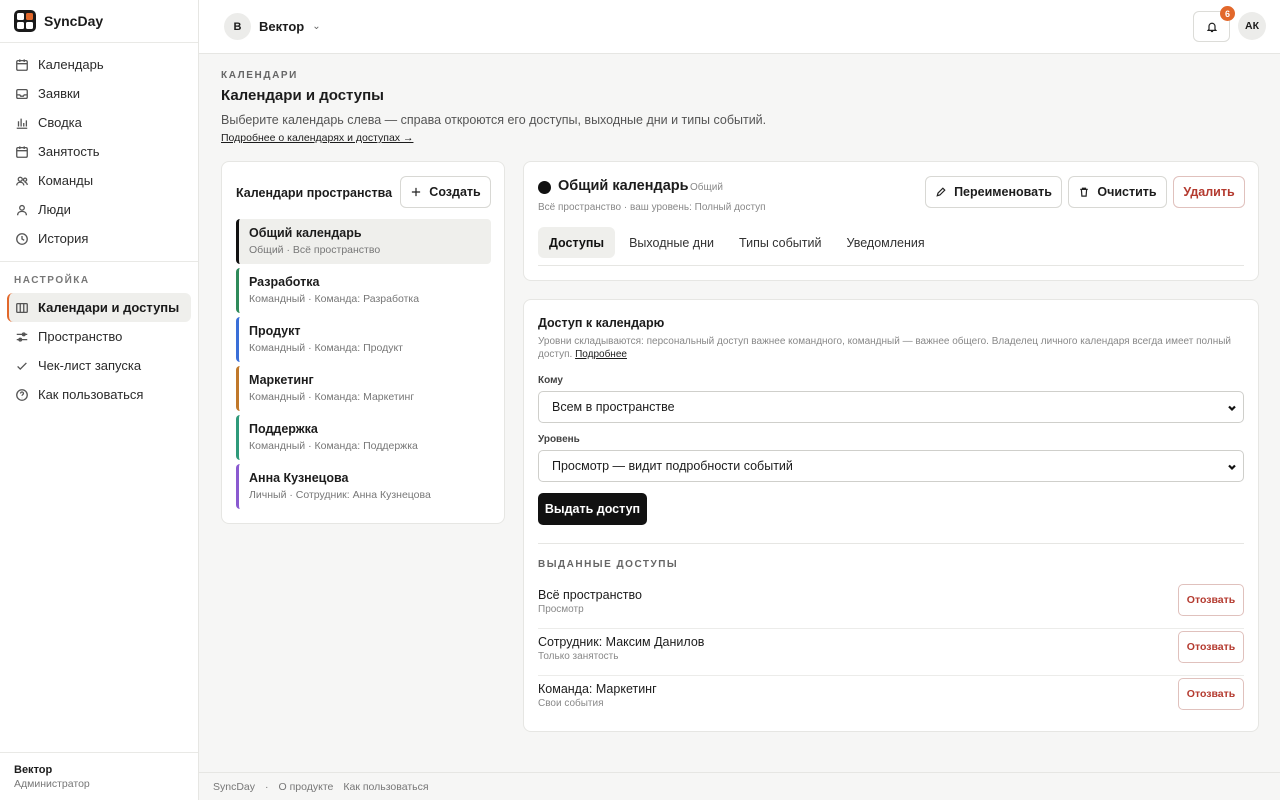 This screenshot has width=1280, height=800. Describe the element at coordinates (281, 380) in the screenshot. I see `calendar-item-title: Маркетинг` at that location.